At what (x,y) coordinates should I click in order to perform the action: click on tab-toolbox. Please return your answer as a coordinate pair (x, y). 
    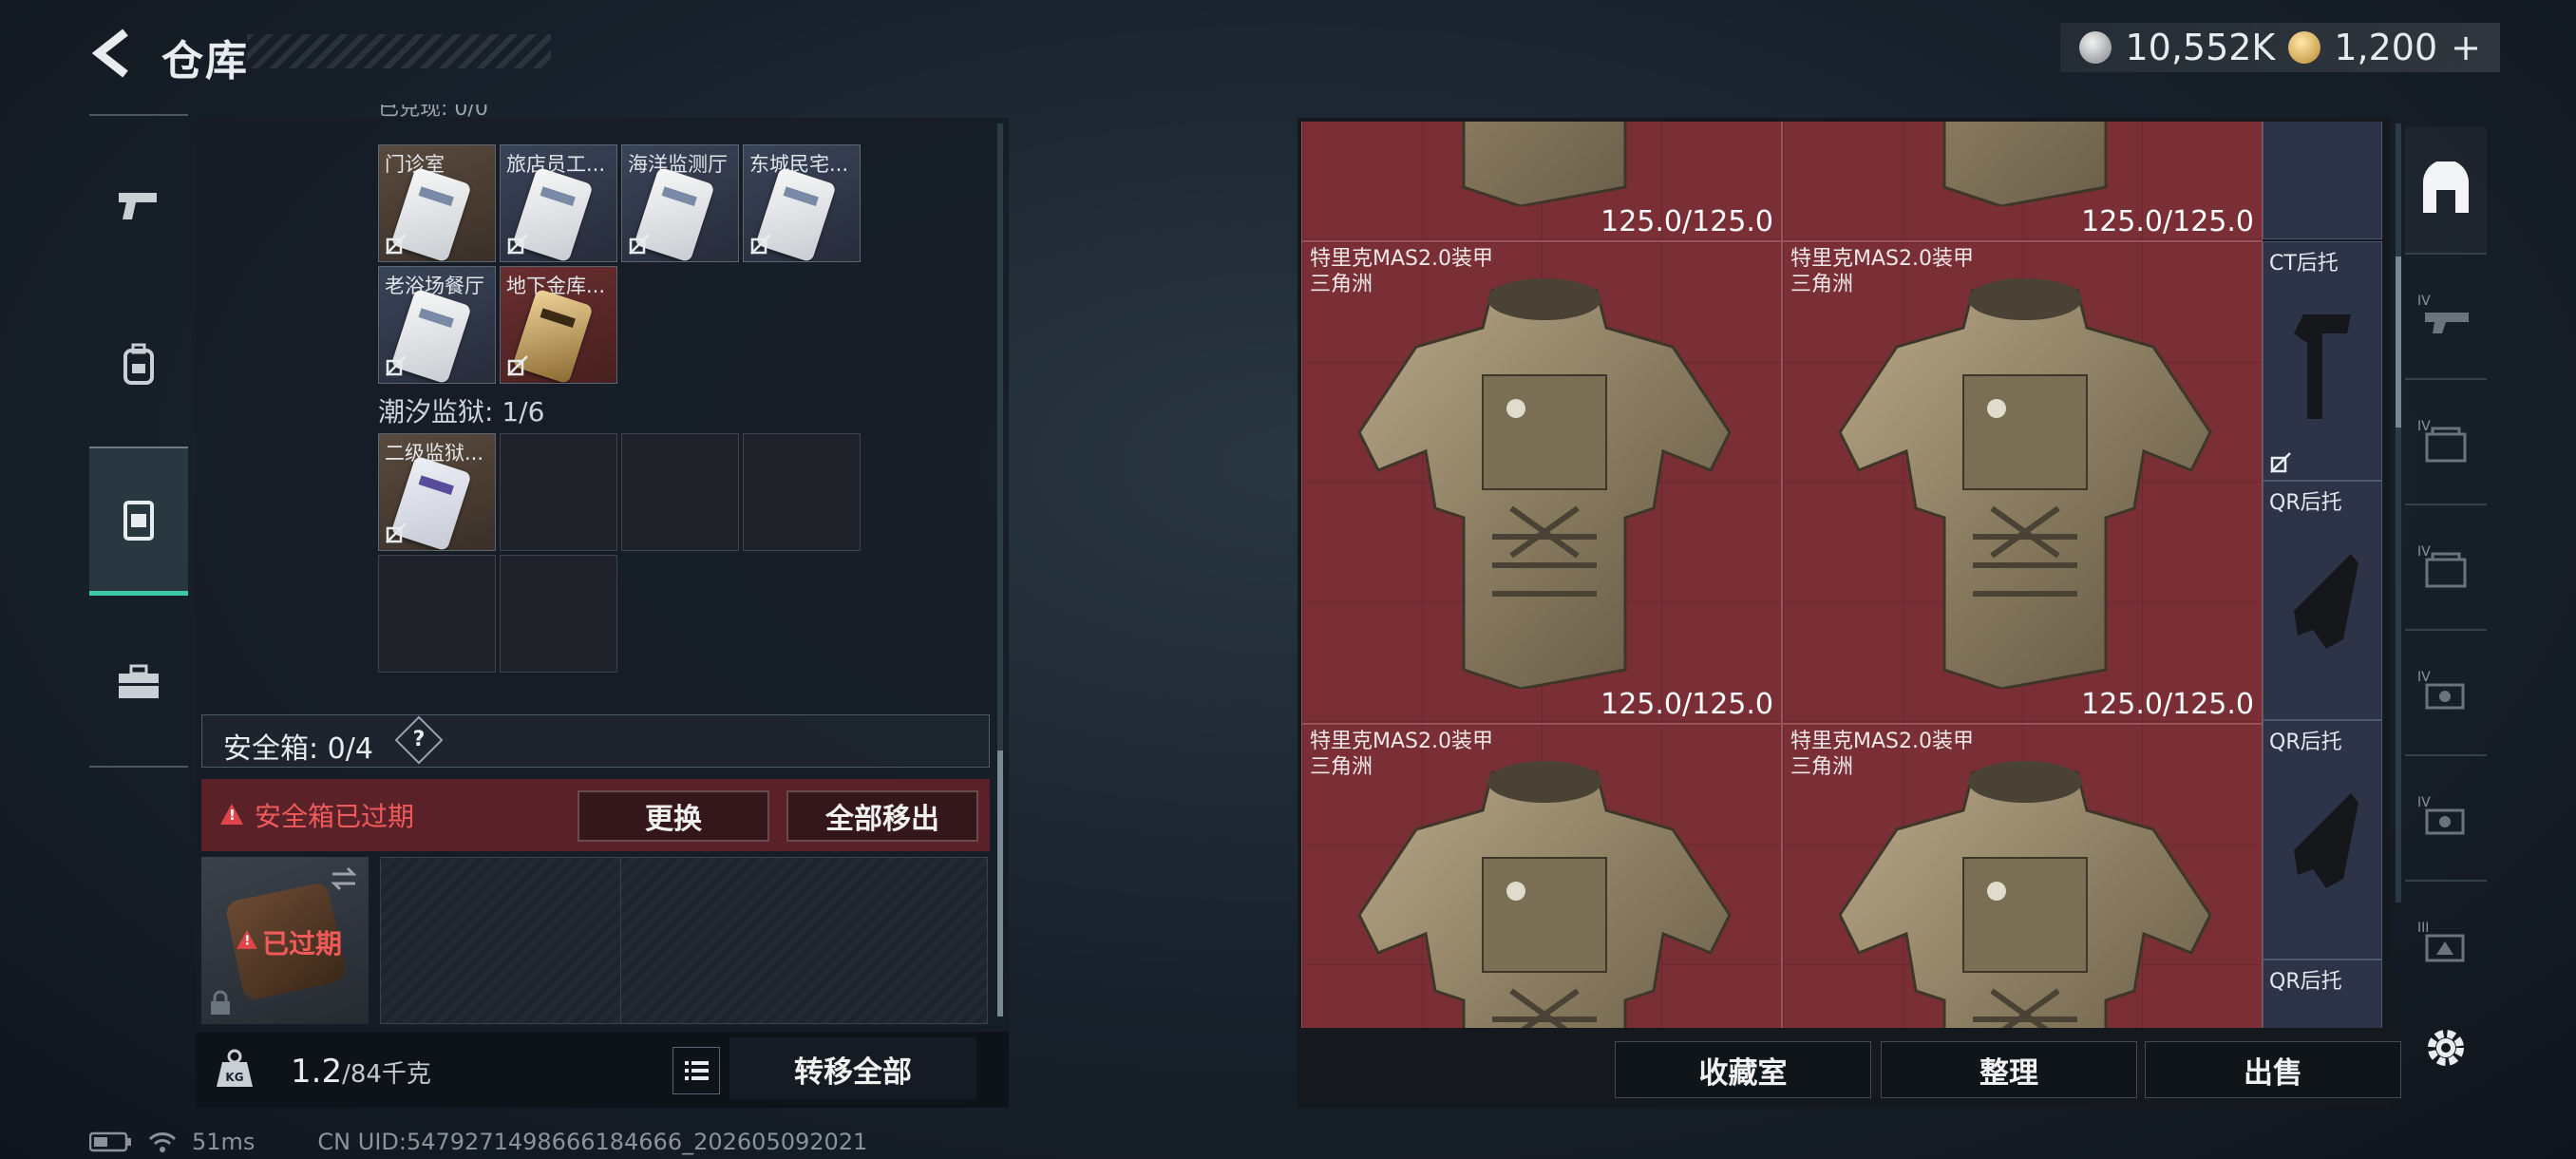
    Looking at the image, I should click on (138, 681).